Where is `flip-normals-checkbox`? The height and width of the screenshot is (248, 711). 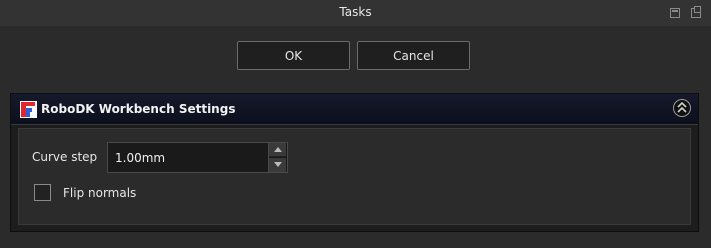 flip-normals-checkbox is located at coordinates (42, 192).